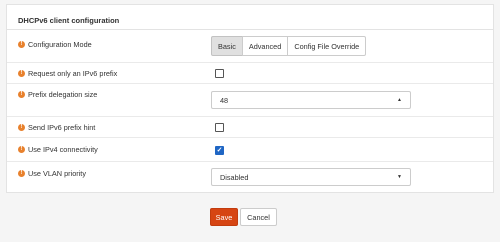 This screenshot has width=500, height=242. What do you see at coordinates (224, 100) in the screenshot?
I see `prefix-delegation-value: 48` at bounding box center [224, 100].